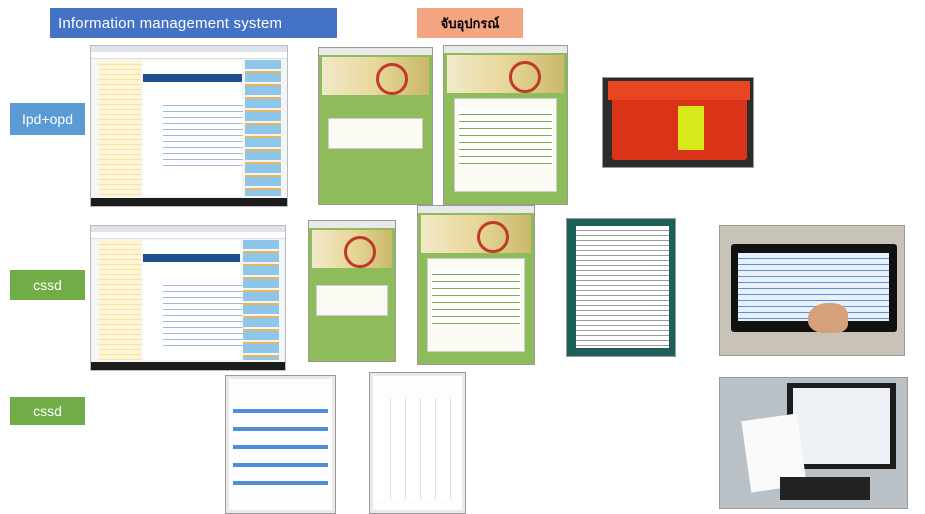 The image size is (925, 514). What do you see at coordinates (812, 290) in the screenshot?
I see `touchscreen-photo` at bounding box center [812, 290].